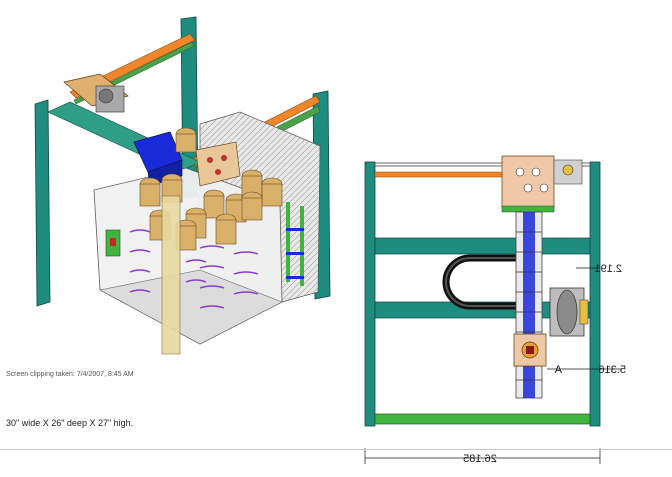 This screenshot has height=477, width=672. I want to click on dim-label-width: 26.185, so click(480, 459).